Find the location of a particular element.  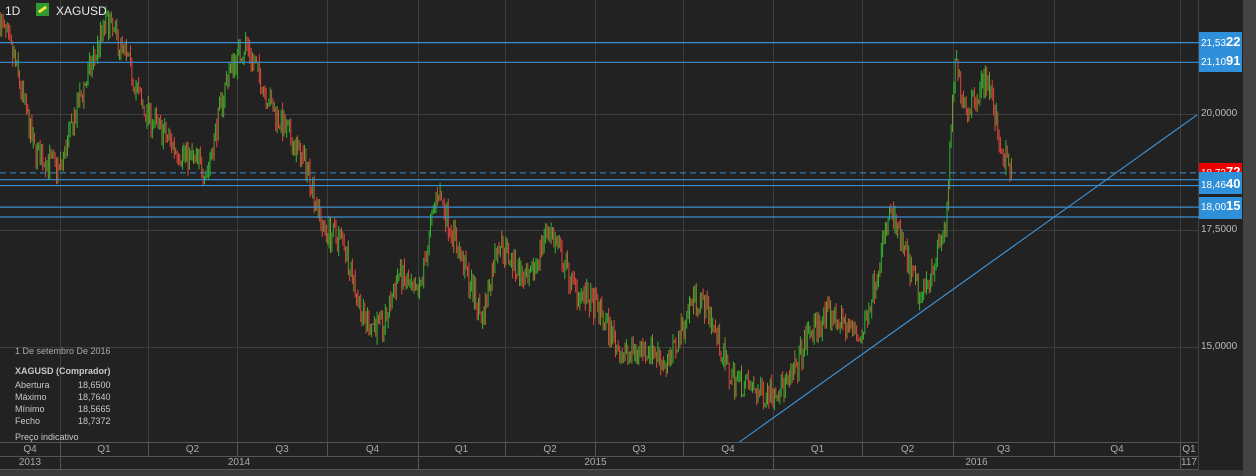

info-row-close: Fecho 18,7372 is located at coordinates (63, 421).